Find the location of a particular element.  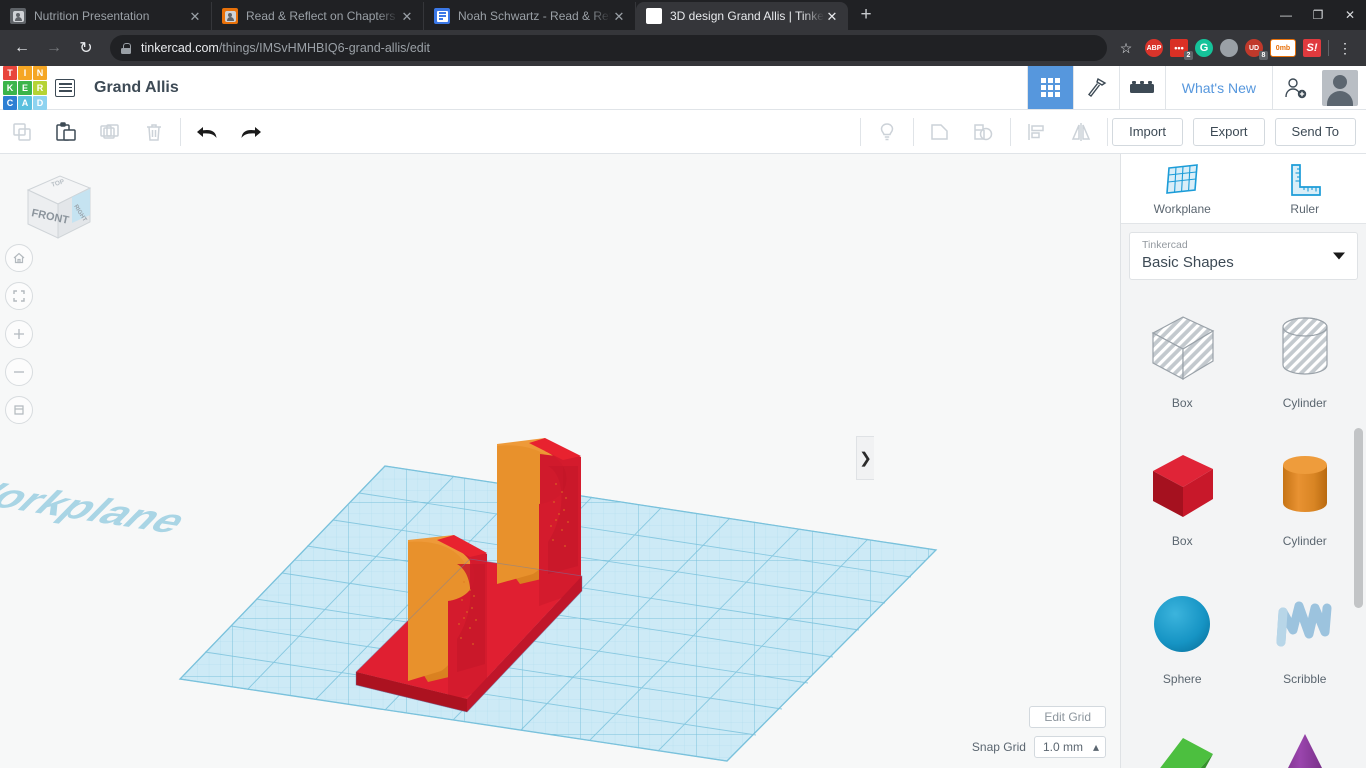

lightbulb-icon is located at coordinates (887, 131).